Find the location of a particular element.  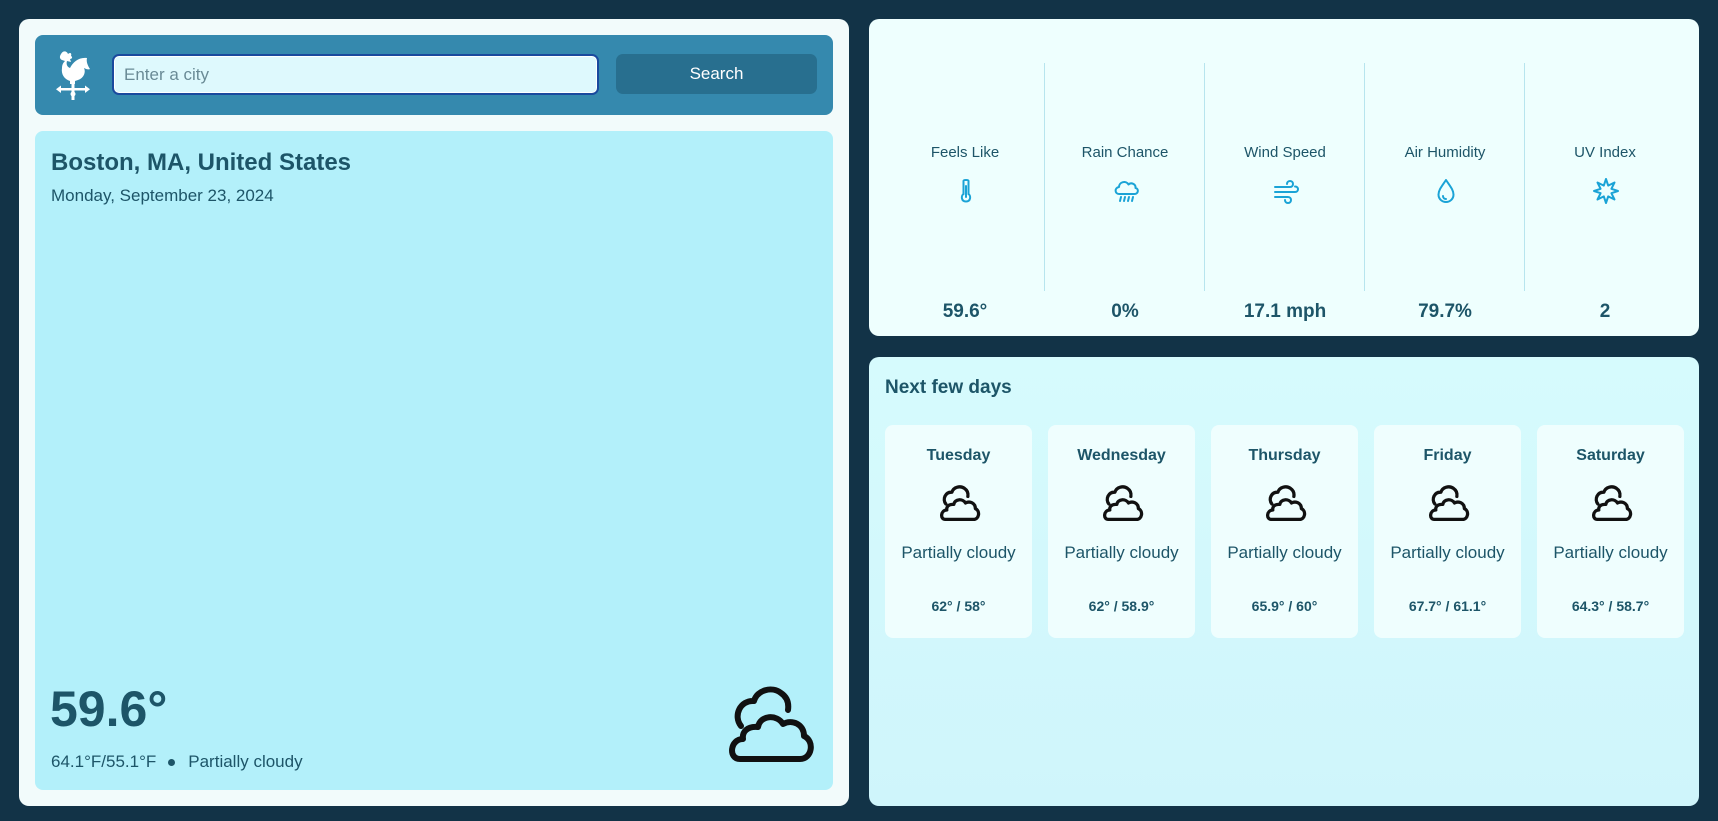

stat-uv-index: UV Index 2 is located at coordinates (1605, 192).